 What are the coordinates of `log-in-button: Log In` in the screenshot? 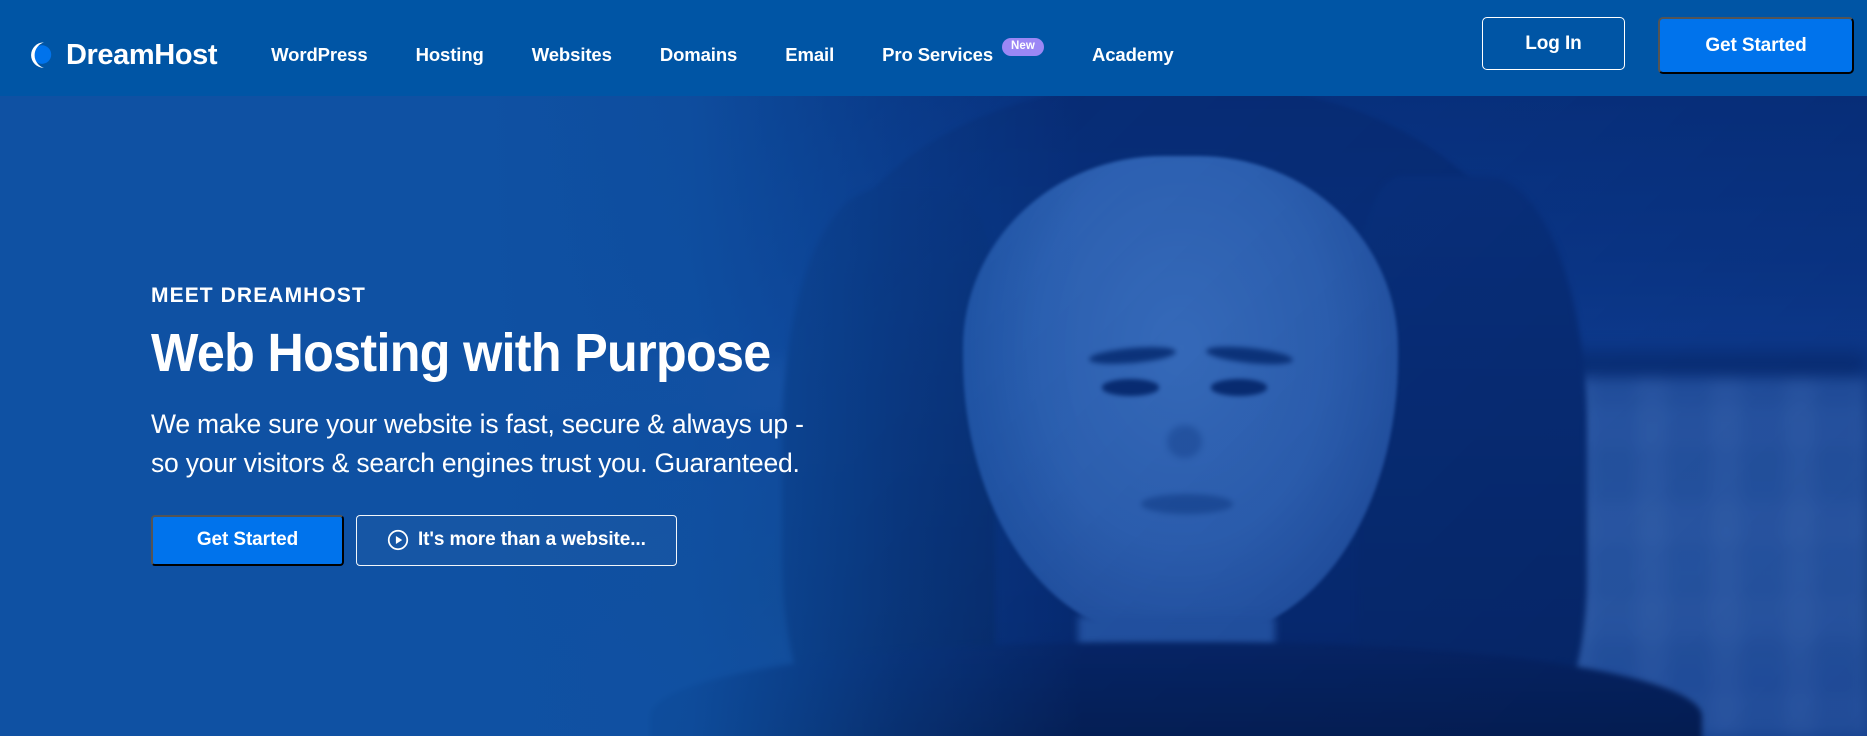 It's located at (1553, 43).